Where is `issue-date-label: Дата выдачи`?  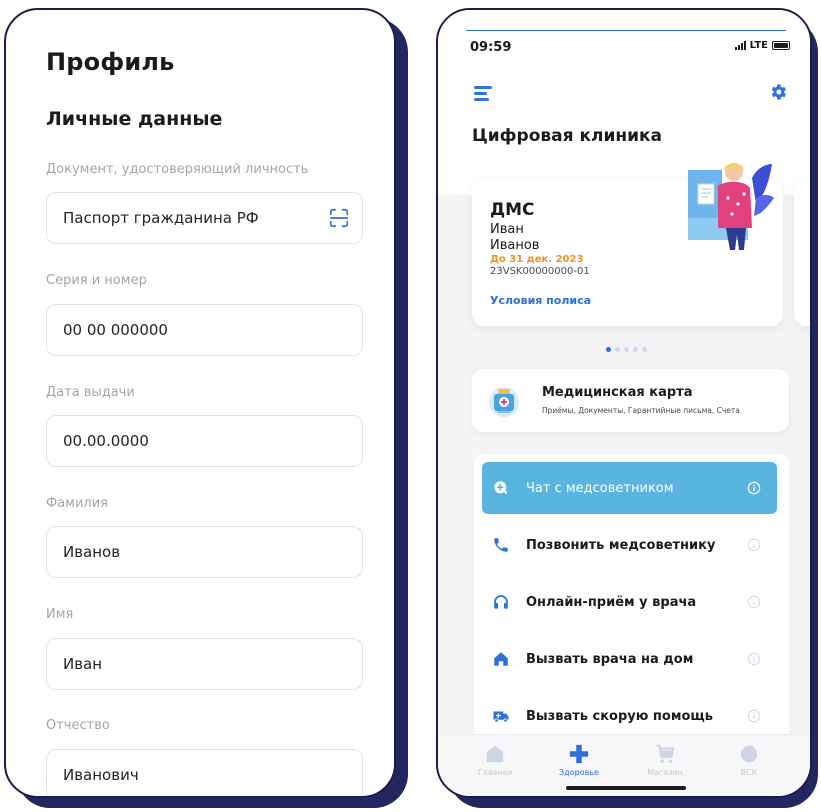 issue-date-label: Дата выдачи is located at coordinates (90, 392).